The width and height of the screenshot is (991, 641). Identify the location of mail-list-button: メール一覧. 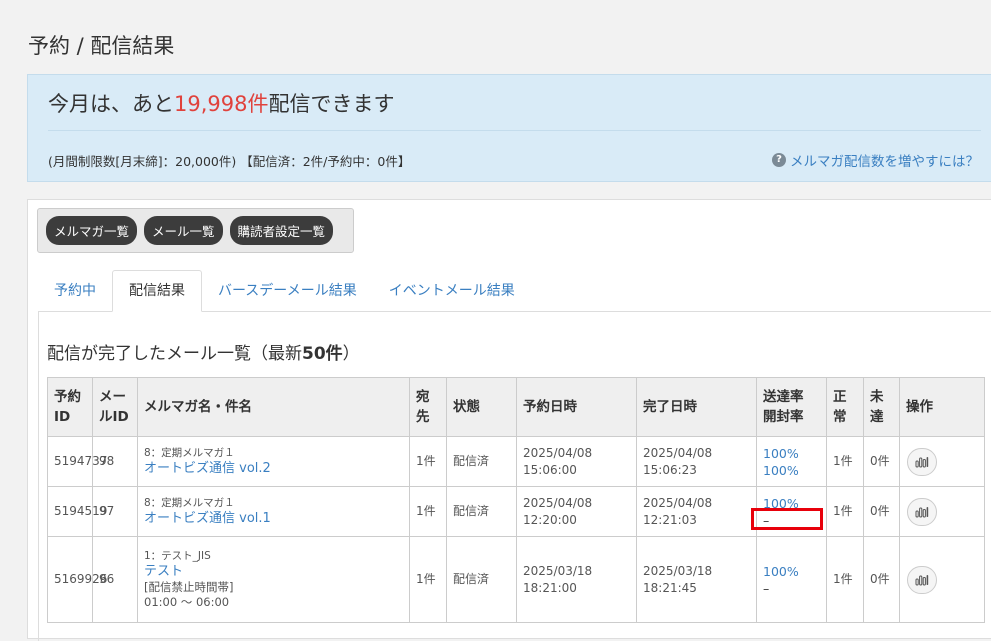
(183, 230).